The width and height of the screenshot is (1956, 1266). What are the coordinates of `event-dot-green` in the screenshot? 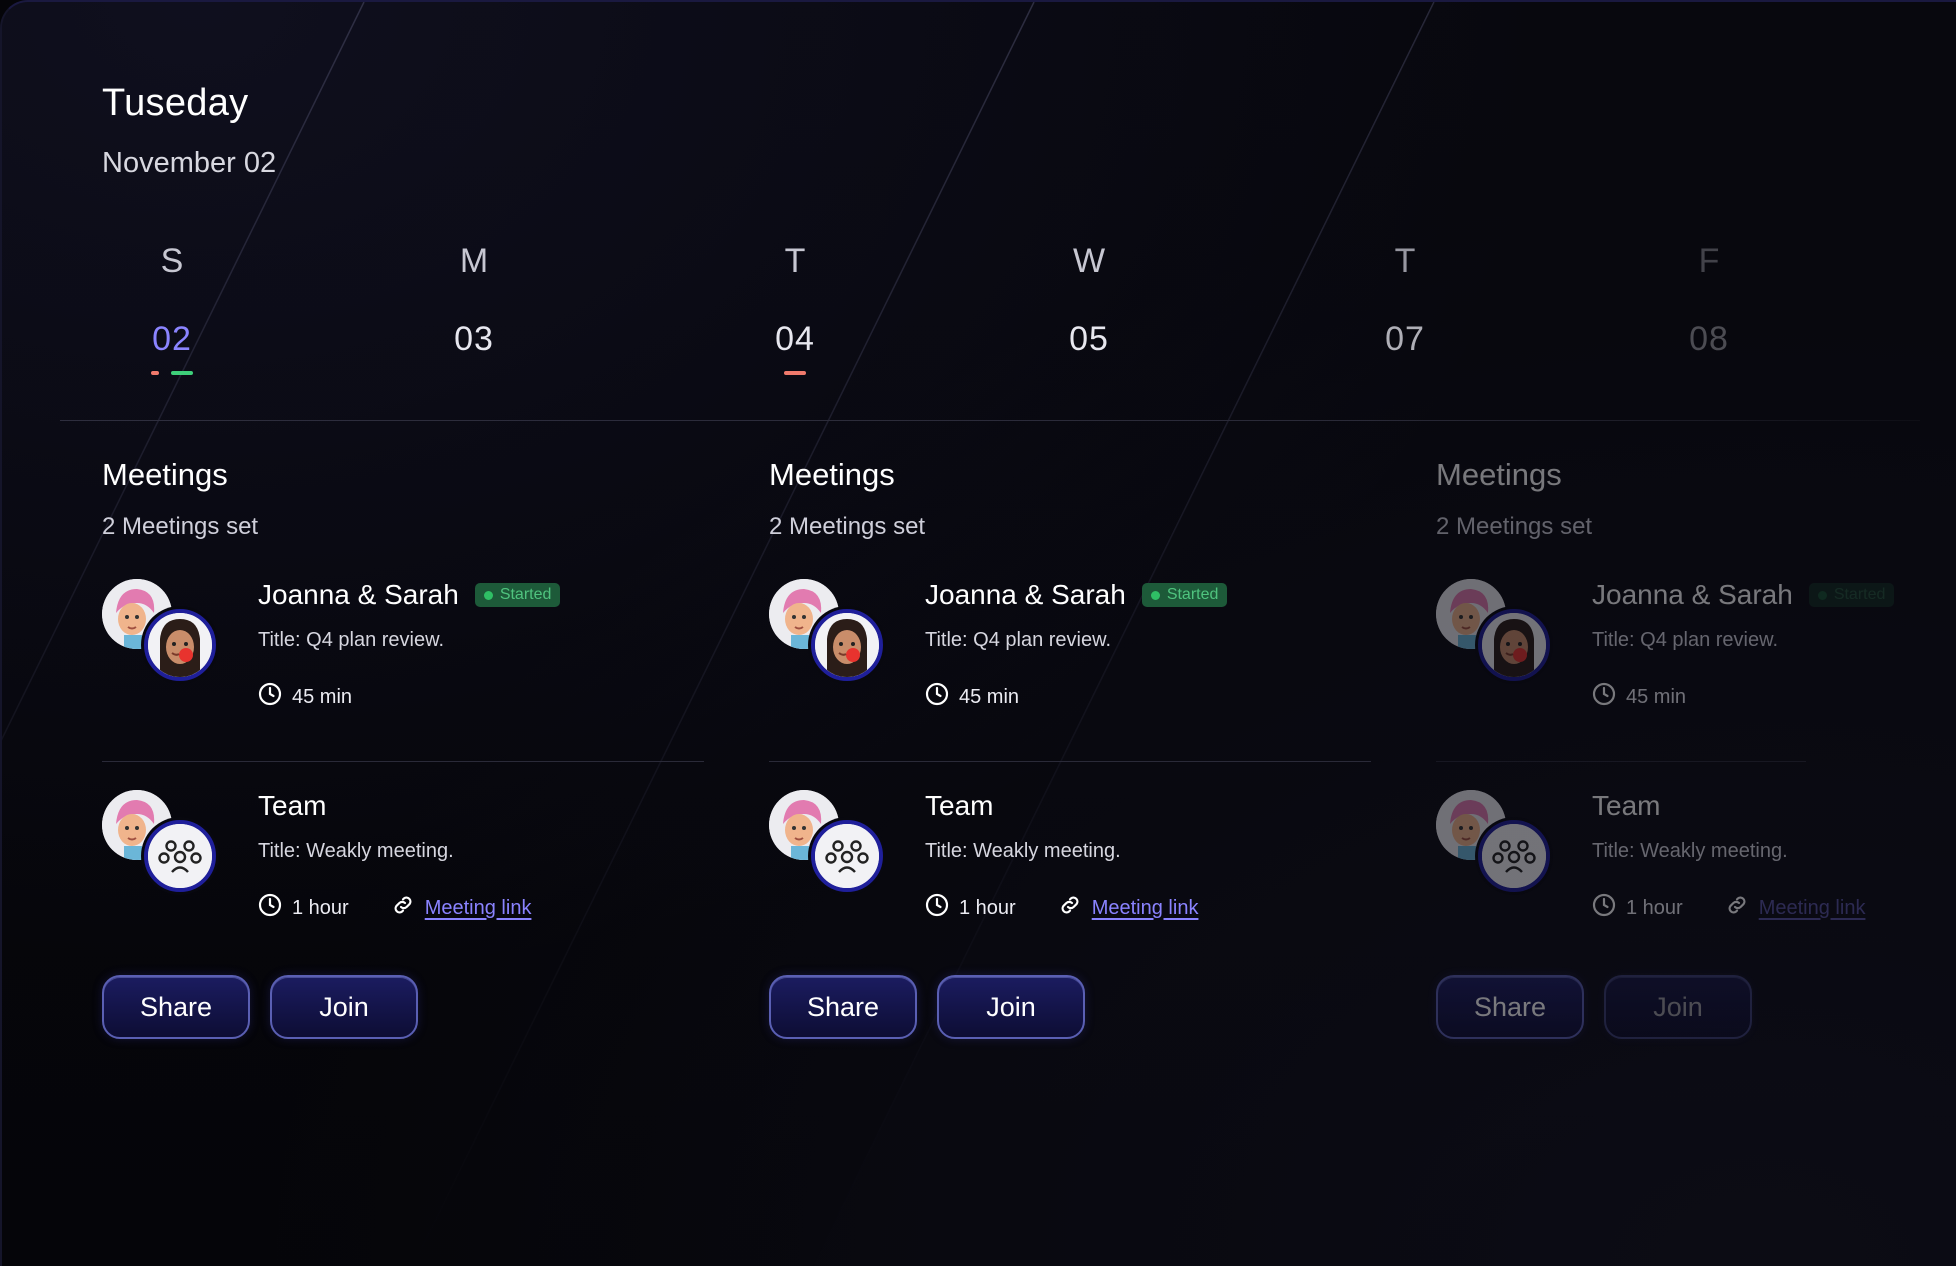 It's located at (182, 373).